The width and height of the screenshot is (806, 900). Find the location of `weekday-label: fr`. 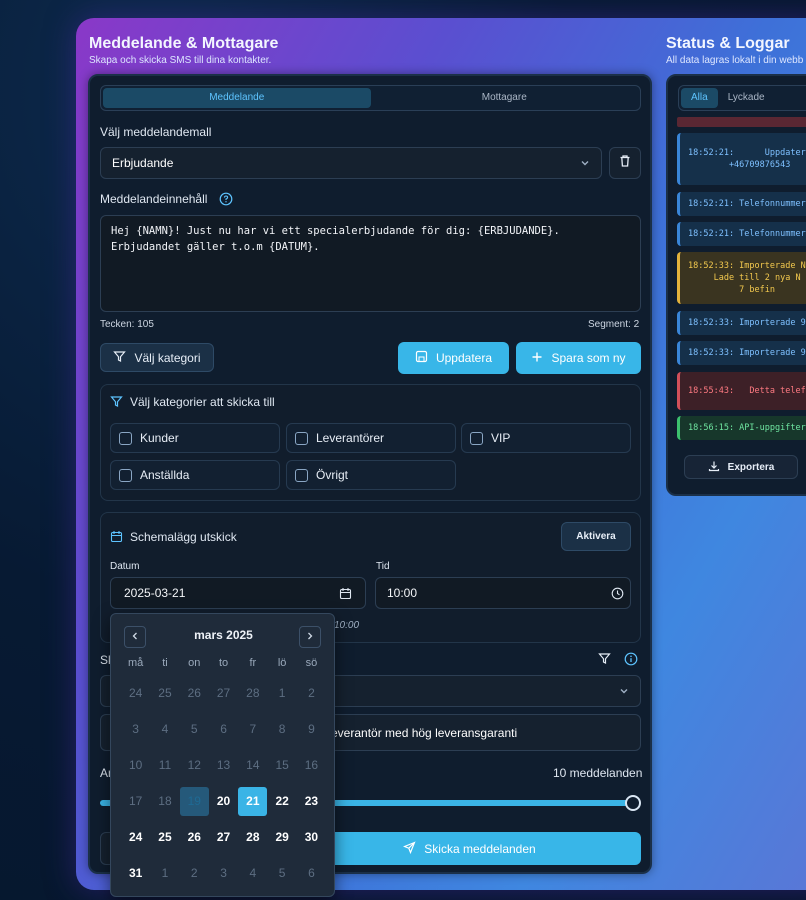

weekday-label: fr is located at coordinates (253, 663).